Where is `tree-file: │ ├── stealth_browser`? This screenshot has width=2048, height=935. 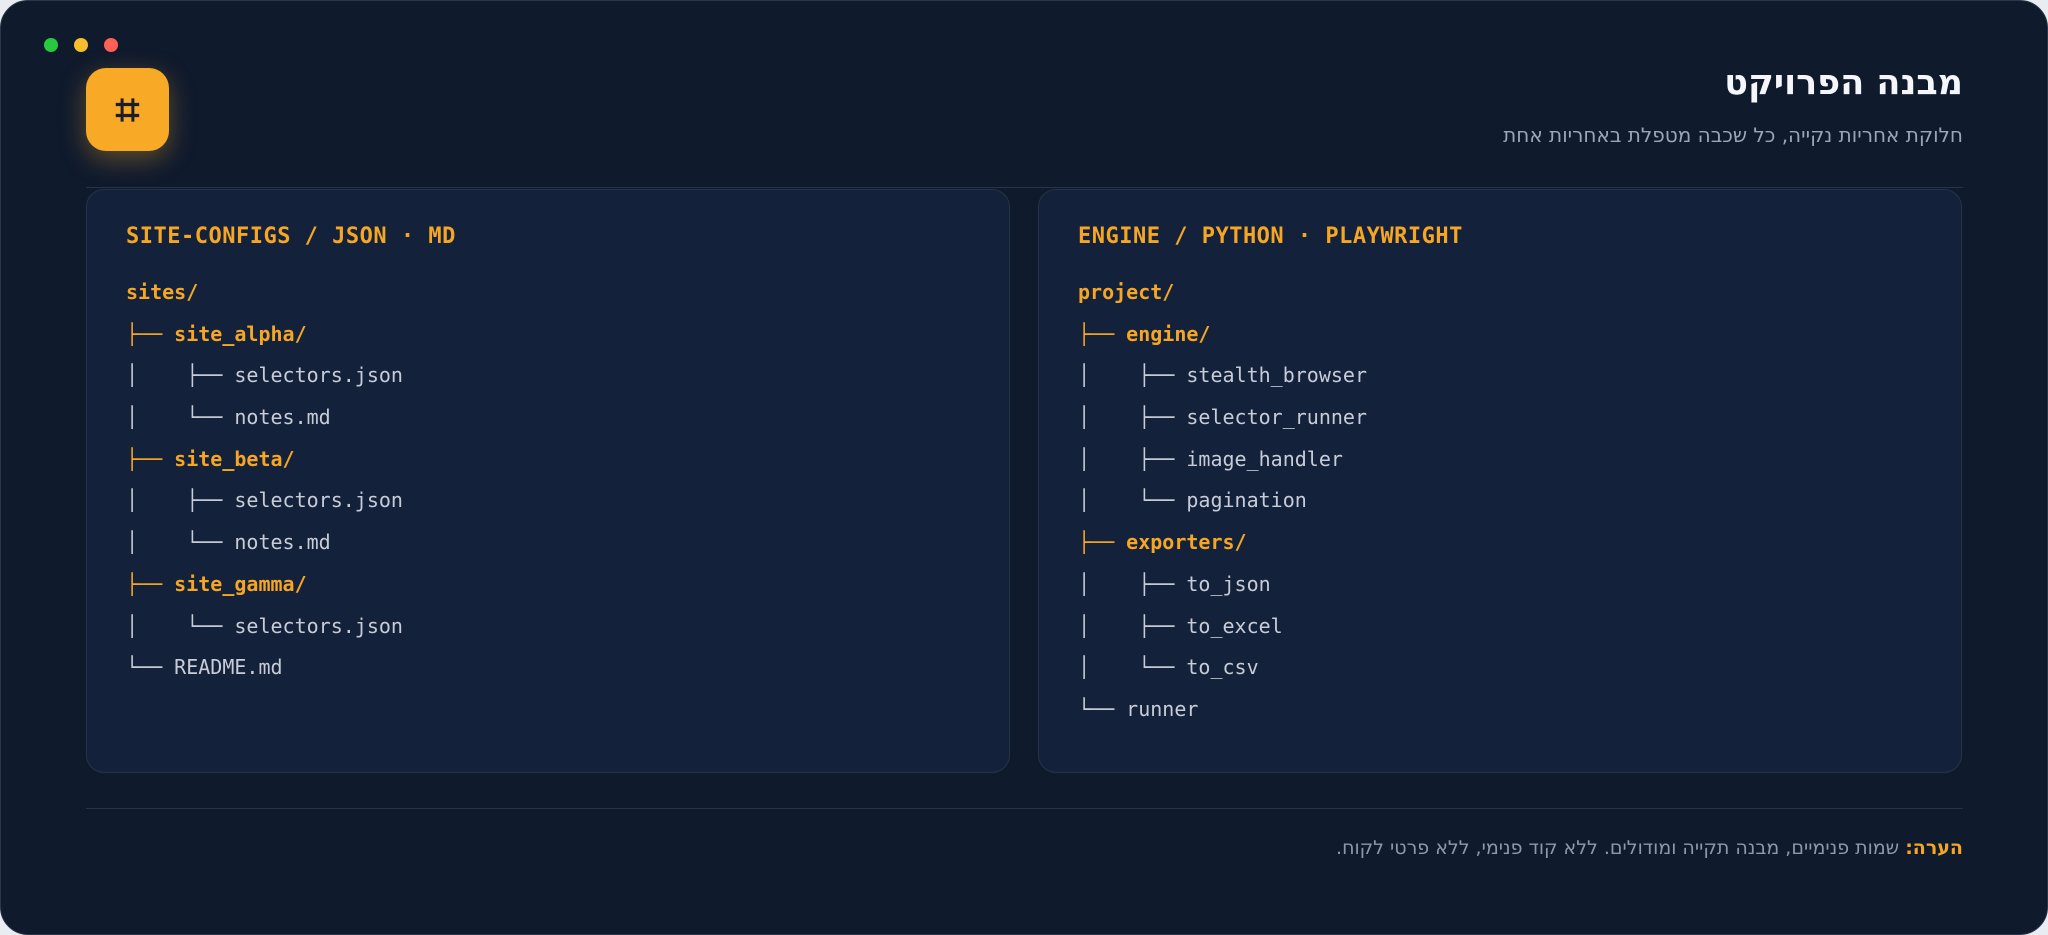 tree-file: │ ├── stealth_browser is located at coordinates (1222, 381).